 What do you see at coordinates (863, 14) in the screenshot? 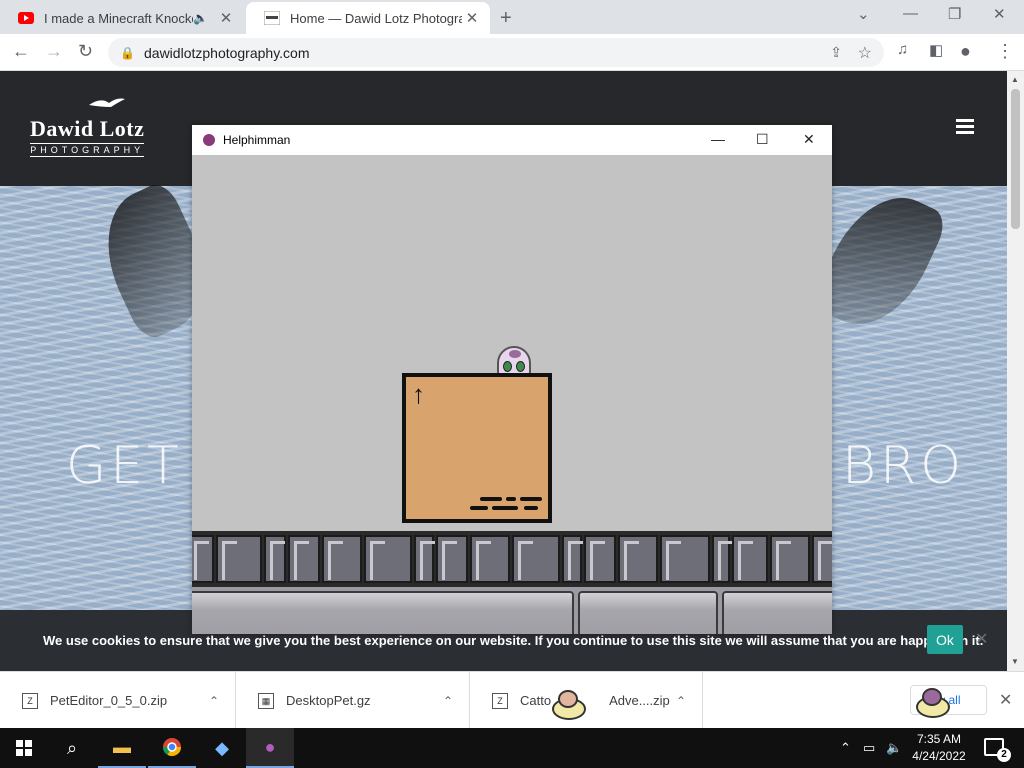
I see `tab-search-icon: ⌄` at bounding box center [863, 14].